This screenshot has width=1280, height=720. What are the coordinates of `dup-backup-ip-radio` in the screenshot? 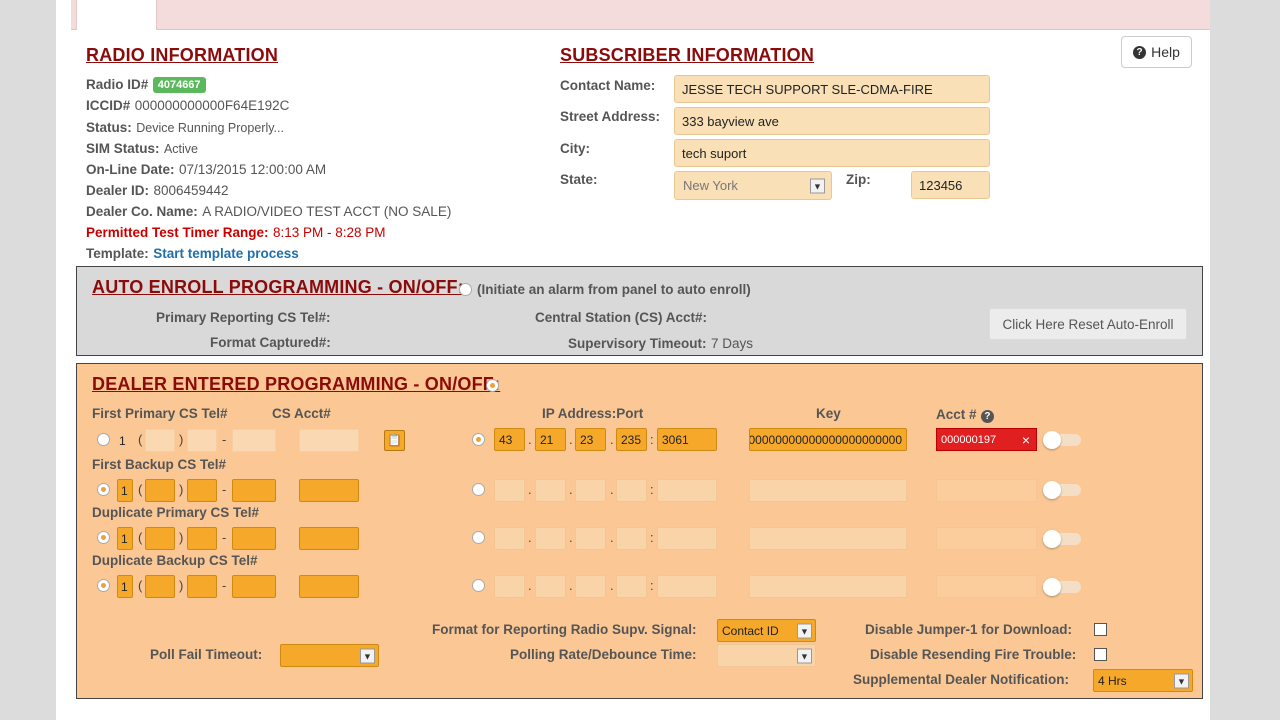 It's located at (478, 585).